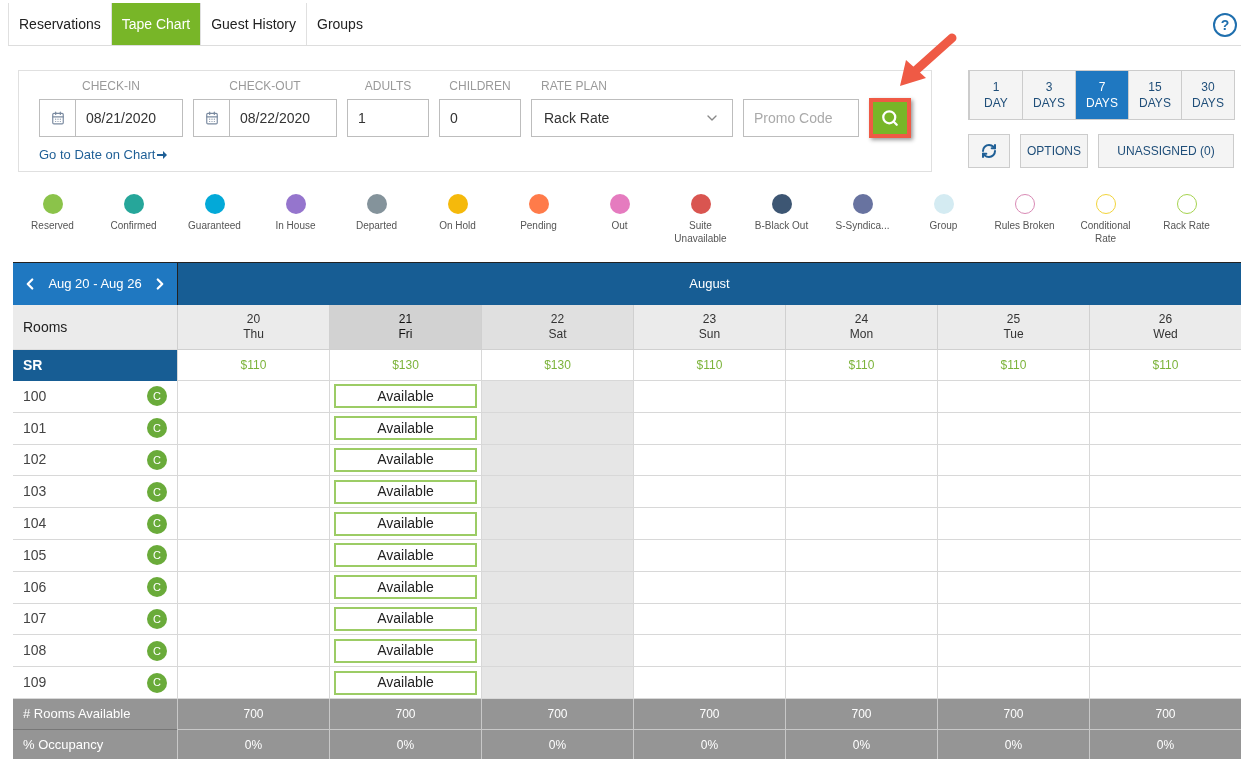 Image resolution: width=1241 pixels, height=759 pixels. What do you see at coordinates (480, 86) in the screenshot?
I see `field-label: CHILDREN` at bounding box center [480, 86].